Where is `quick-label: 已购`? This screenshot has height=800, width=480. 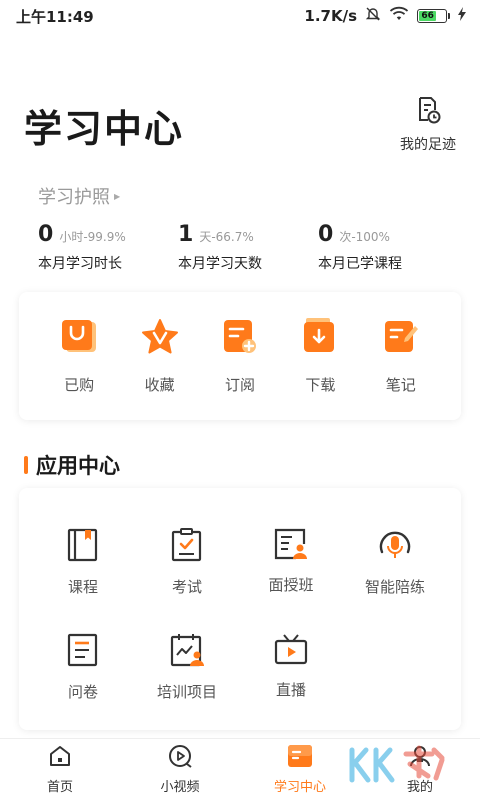 quick-label: 已购 is located at coordinates (79, 384).